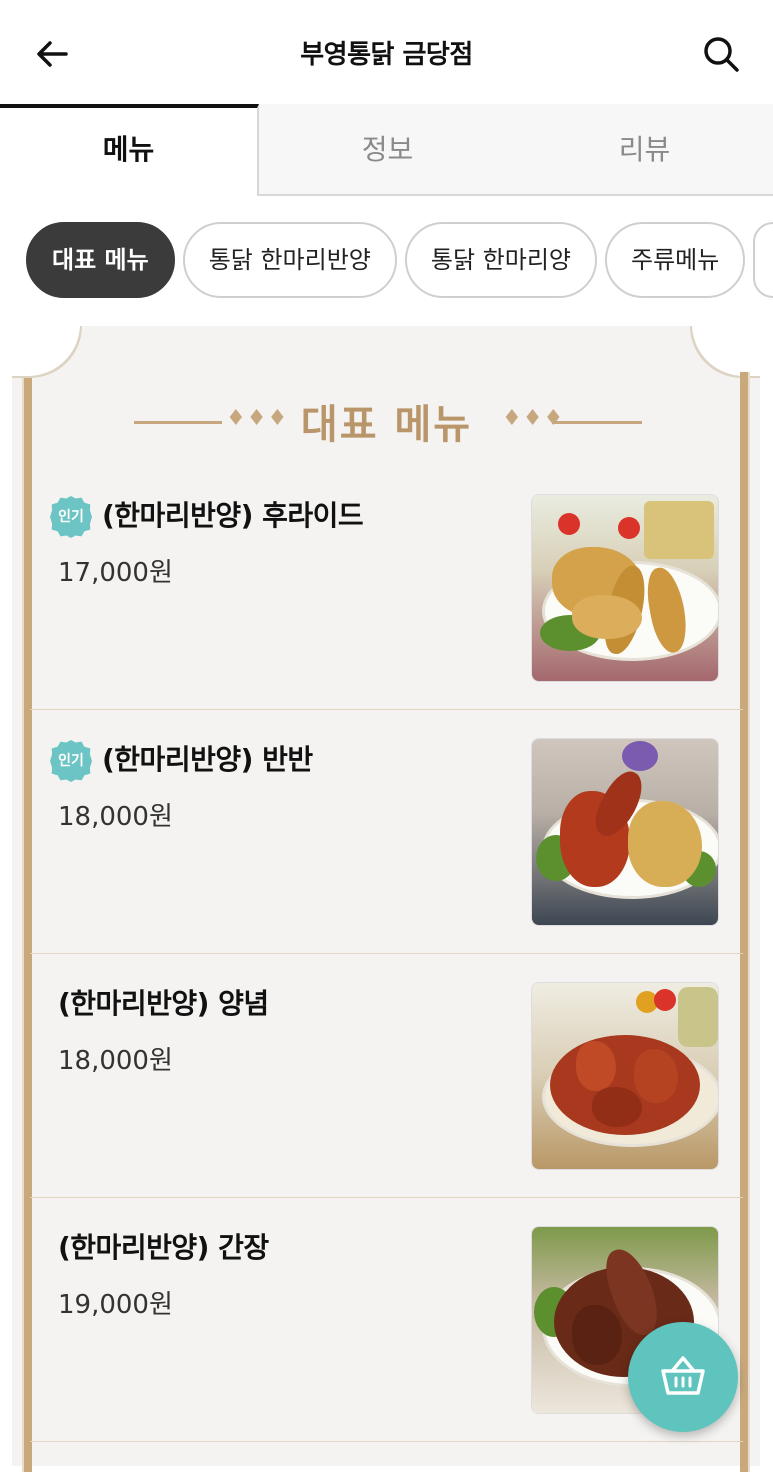  I want to click on section-ornament-right: ♦♦♦, so click(533, 418).